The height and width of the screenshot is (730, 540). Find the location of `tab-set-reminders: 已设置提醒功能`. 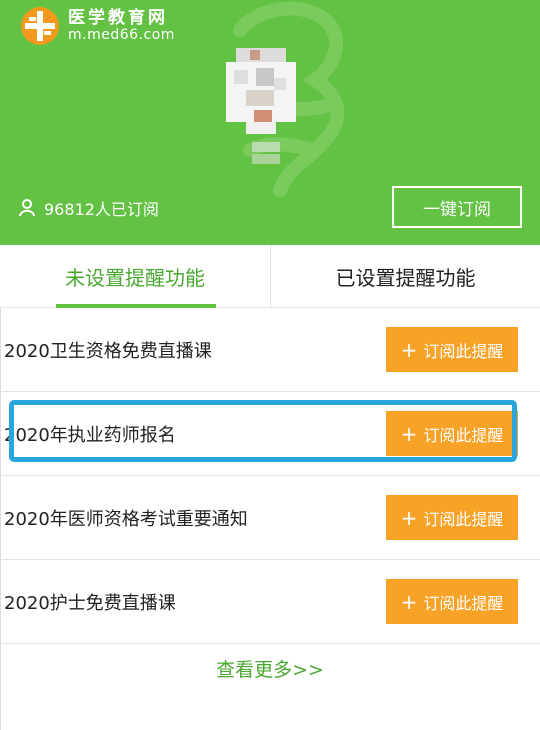

tab-set-reminders: 已设置提醒功能 is located at coordinates (405, 276).